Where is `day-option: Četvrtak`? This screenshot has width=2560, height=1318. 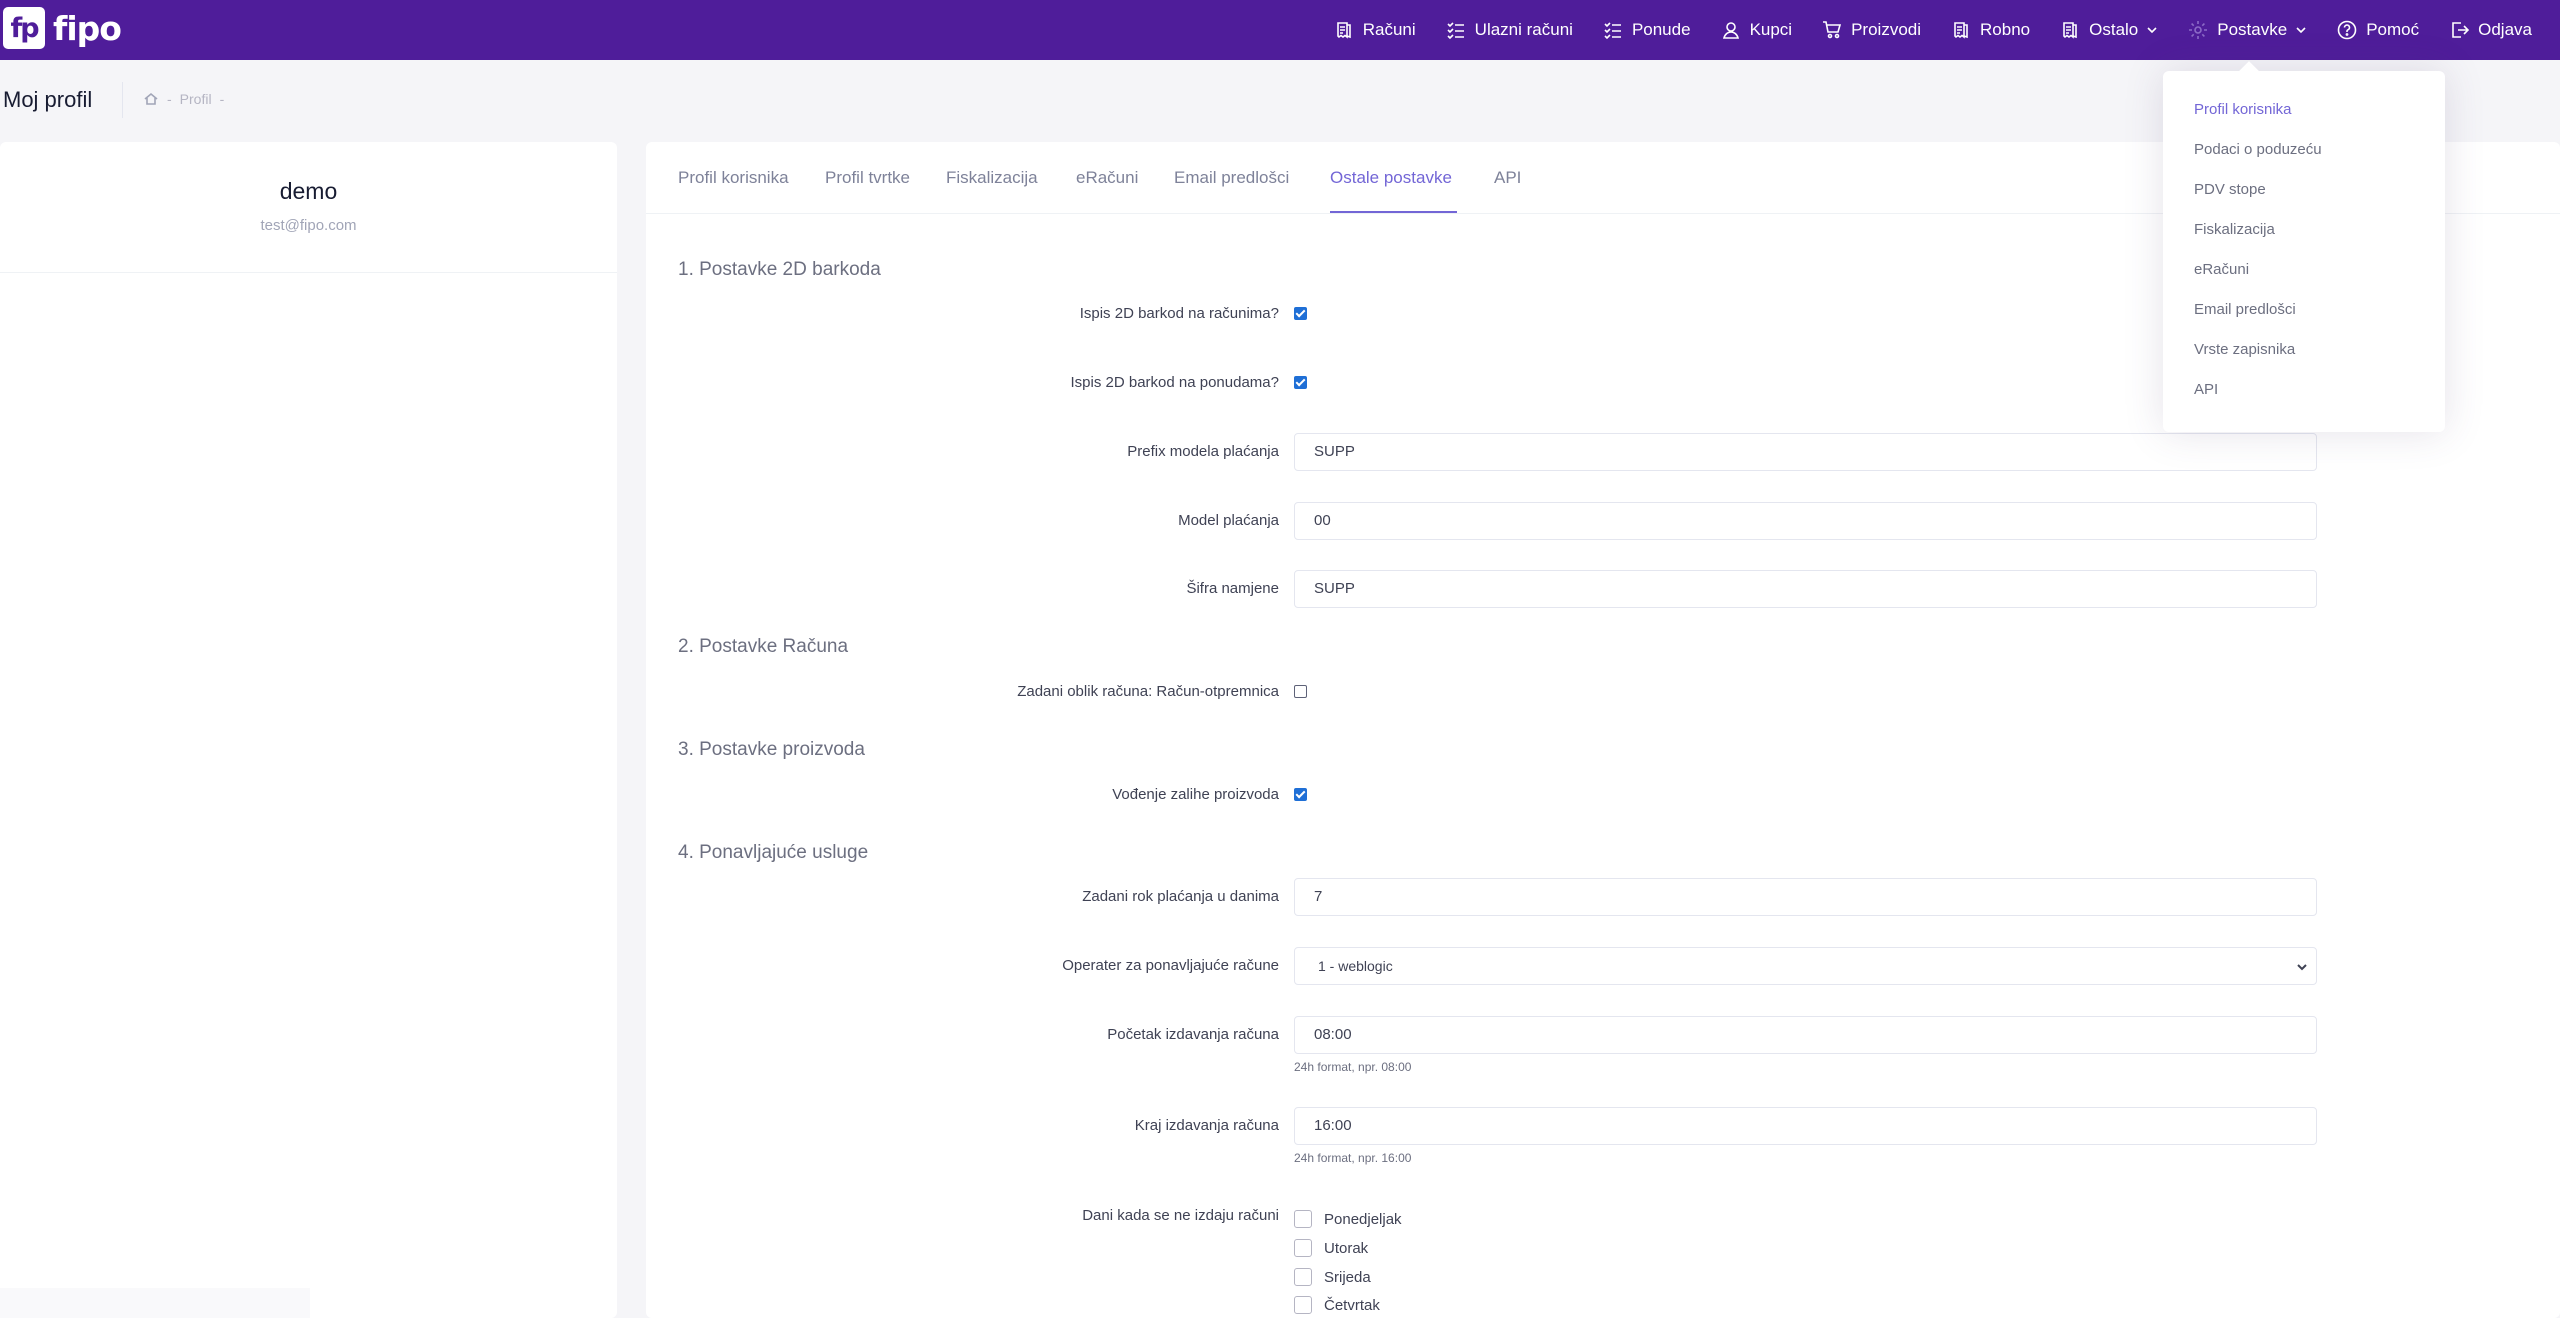
day-option: Četvrtak is located at coordinates (1337, 1305).